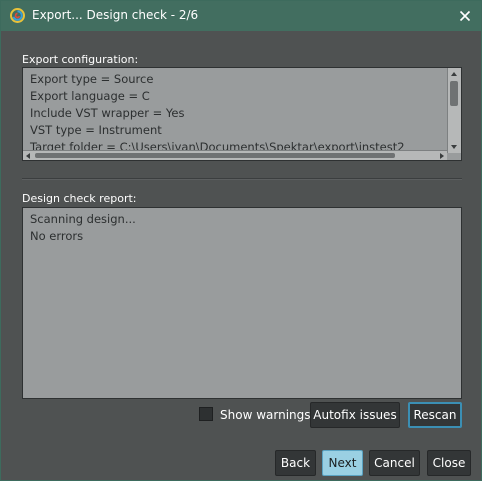 This screenshot has height=481, width=482. I want to click on close-button: Close, so click(449, 463).